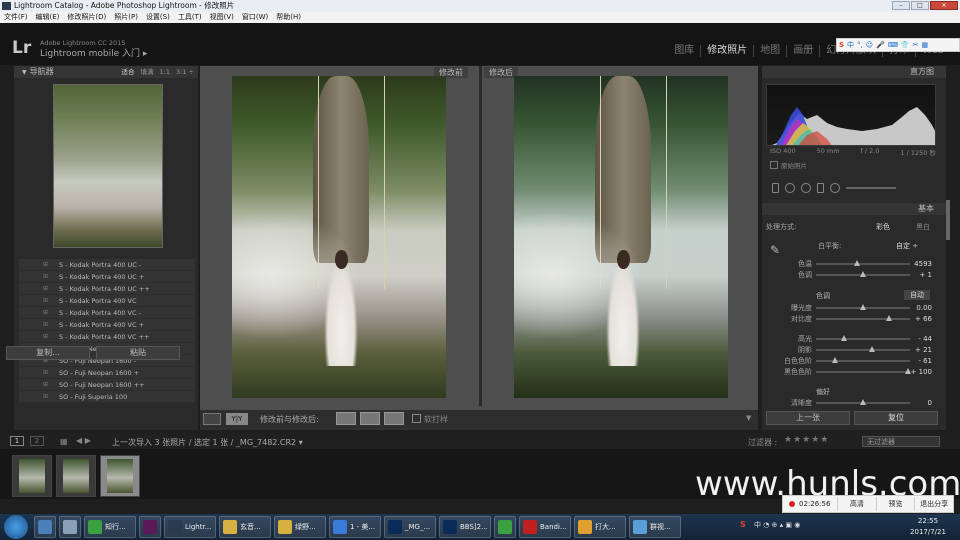  I want to click on page-2-button: 2, so click(37, 441).